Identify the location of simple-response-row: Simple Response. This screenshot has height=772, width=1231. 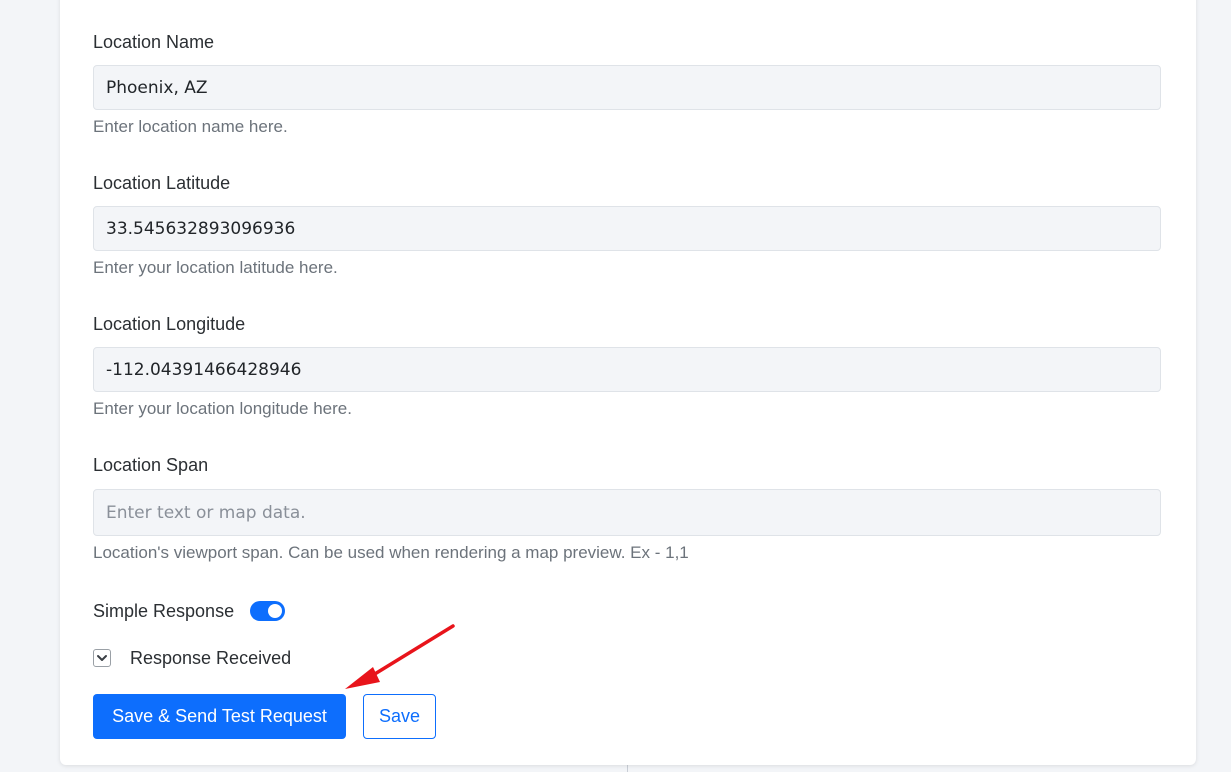
(189, 611).